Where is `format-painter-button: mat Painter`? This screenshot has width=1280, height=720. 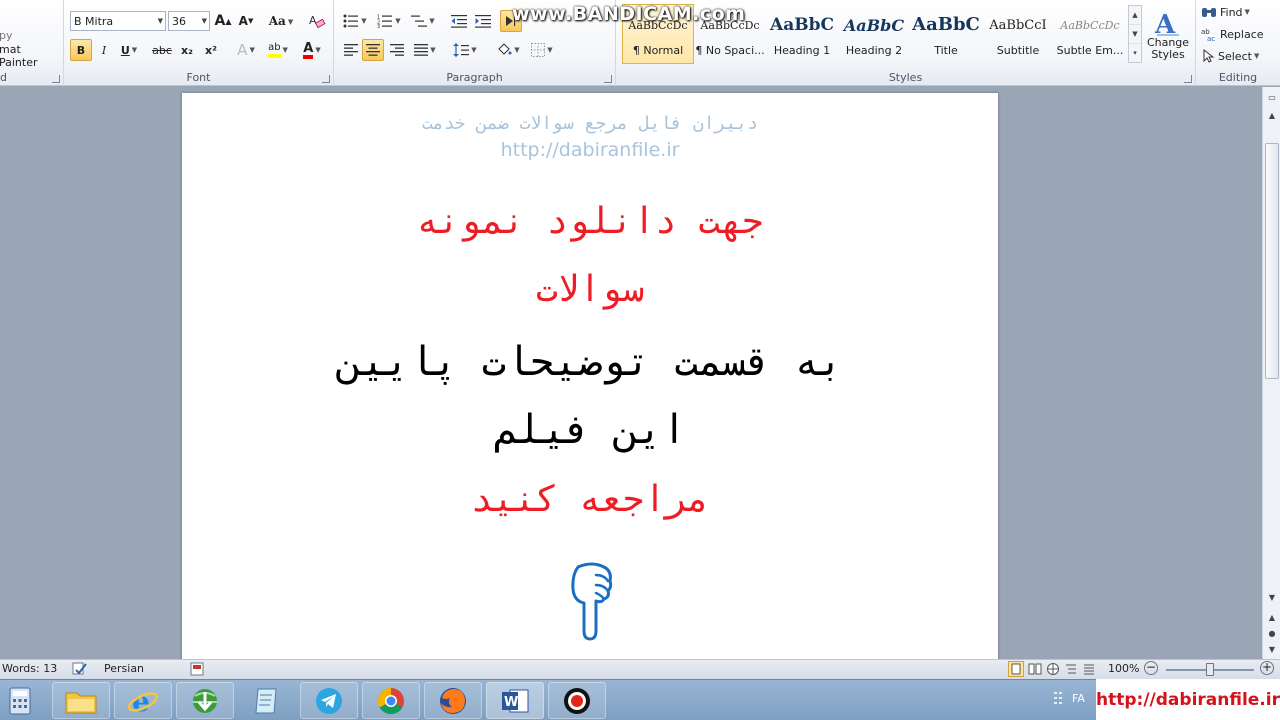 format-painter-button: mat Painter is located at coordinates (31, 56).